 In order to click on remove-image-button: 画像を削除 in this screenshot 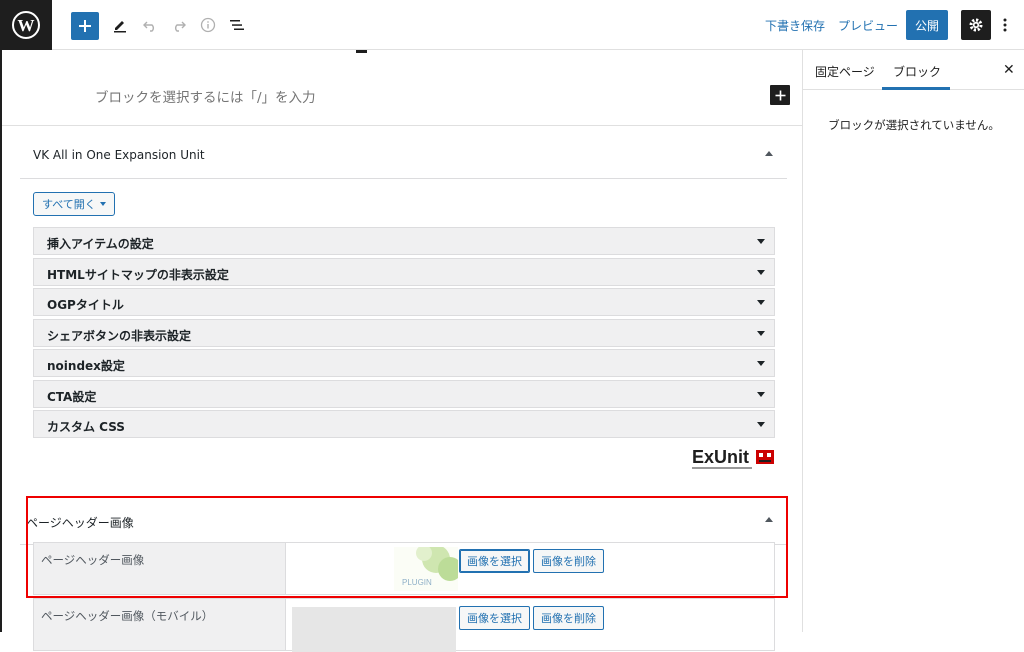, I will do `click(568, 618)`.